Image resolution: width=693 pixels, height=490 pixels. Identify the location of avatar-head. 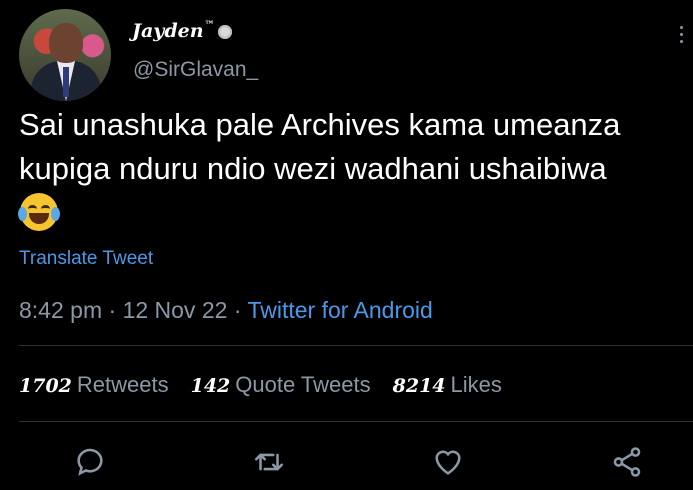
(66, 43).